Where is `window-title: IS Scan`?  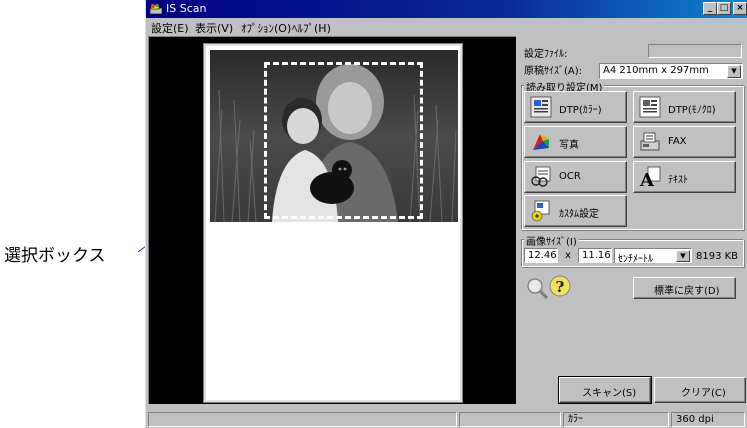 window-title: IS Scan is located at coordinates (186, 8).